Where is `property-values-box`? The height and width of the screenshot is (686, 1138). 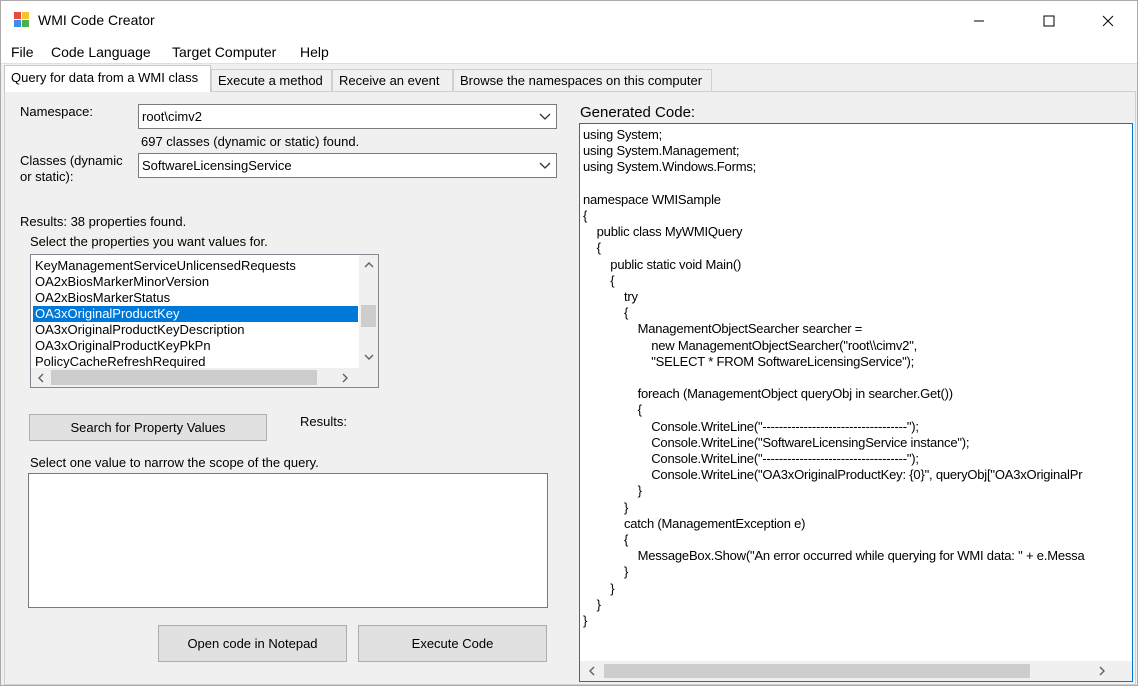 property-values-box is located at coordinates (288, 540).